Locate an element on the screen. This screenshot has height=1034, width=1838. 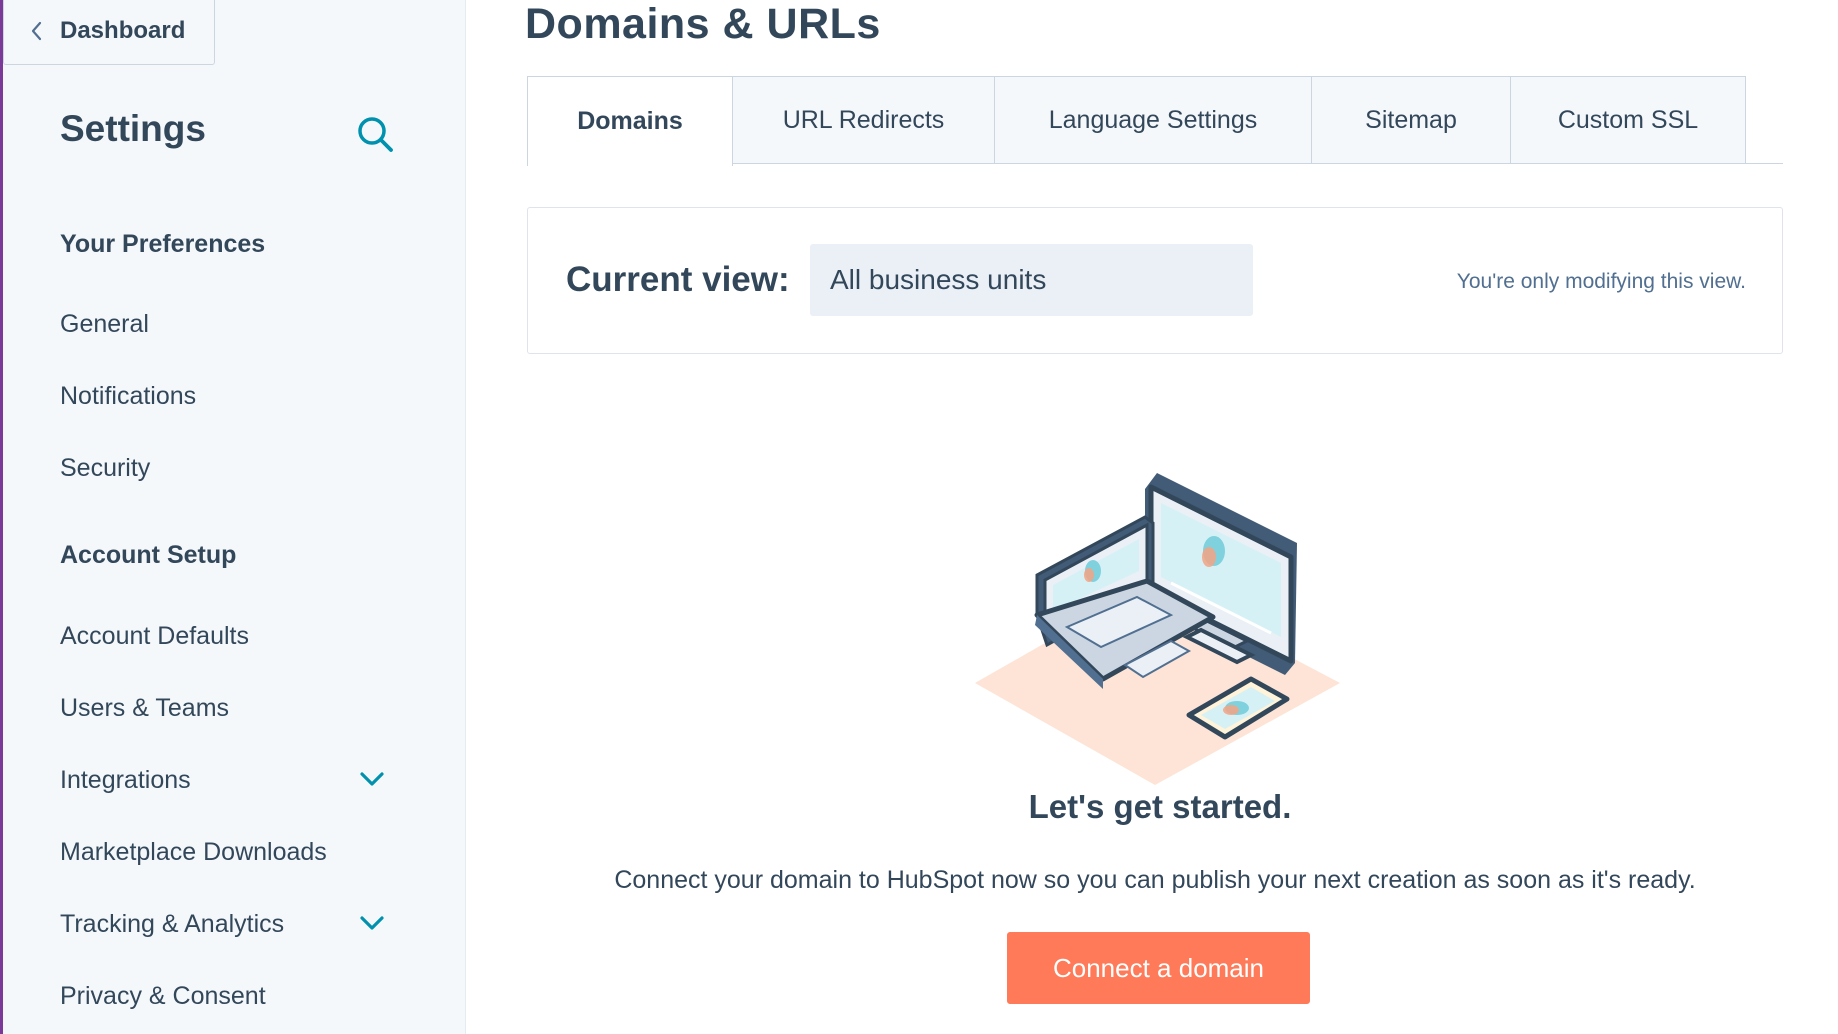
sidebar-item-users-teams: Users & Teams is located at coordinates (144, 708).